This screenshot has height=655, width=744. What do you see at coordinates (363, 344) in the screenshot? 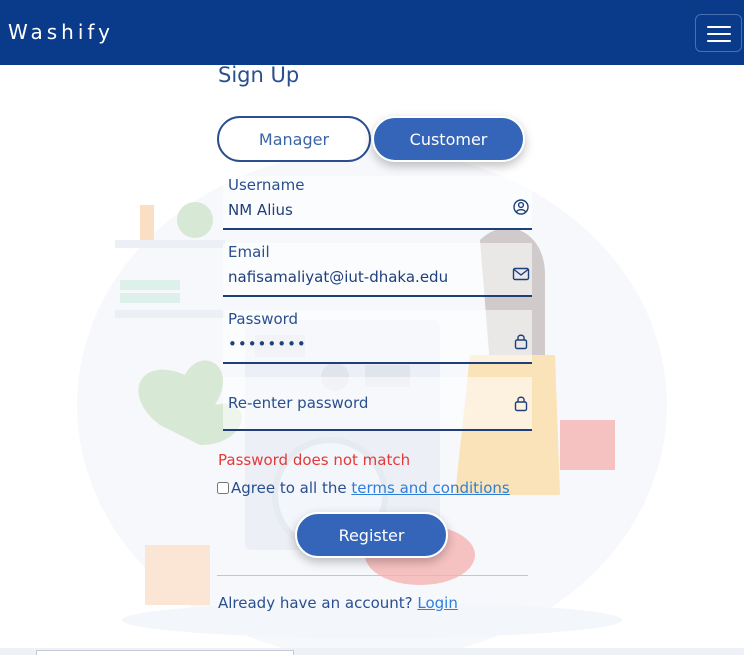
I see `password-input: ••••••••` at bounding box center [363, 344].